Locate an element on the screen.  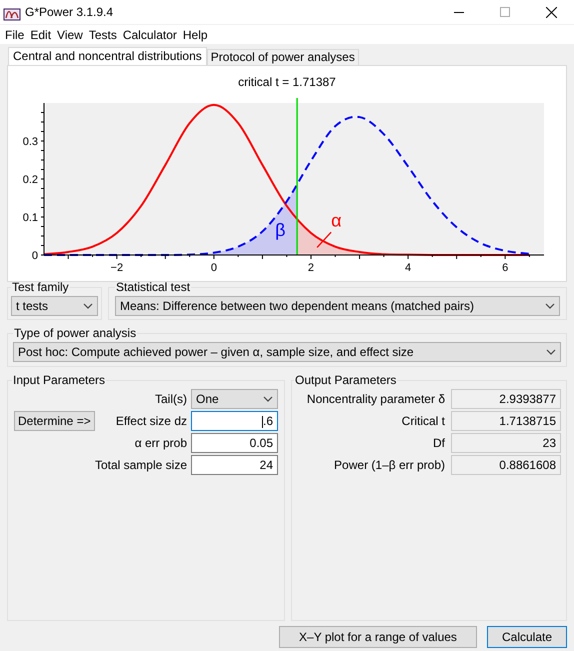
menu-item: File is located at coordinates (15, 35).